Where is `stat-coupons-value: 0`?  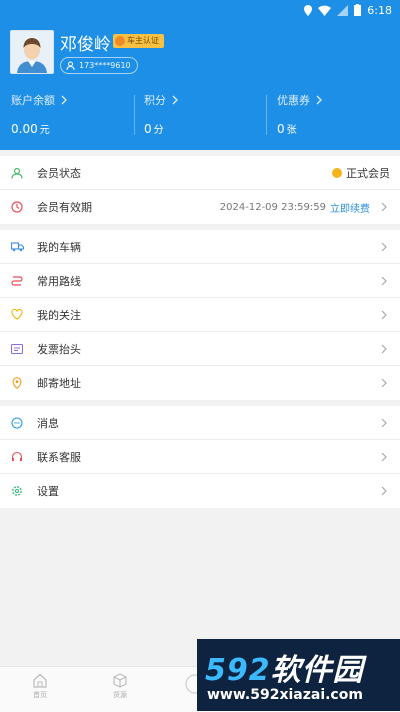
stat-coupons-value: 0 is located at coordinates (281, 129).